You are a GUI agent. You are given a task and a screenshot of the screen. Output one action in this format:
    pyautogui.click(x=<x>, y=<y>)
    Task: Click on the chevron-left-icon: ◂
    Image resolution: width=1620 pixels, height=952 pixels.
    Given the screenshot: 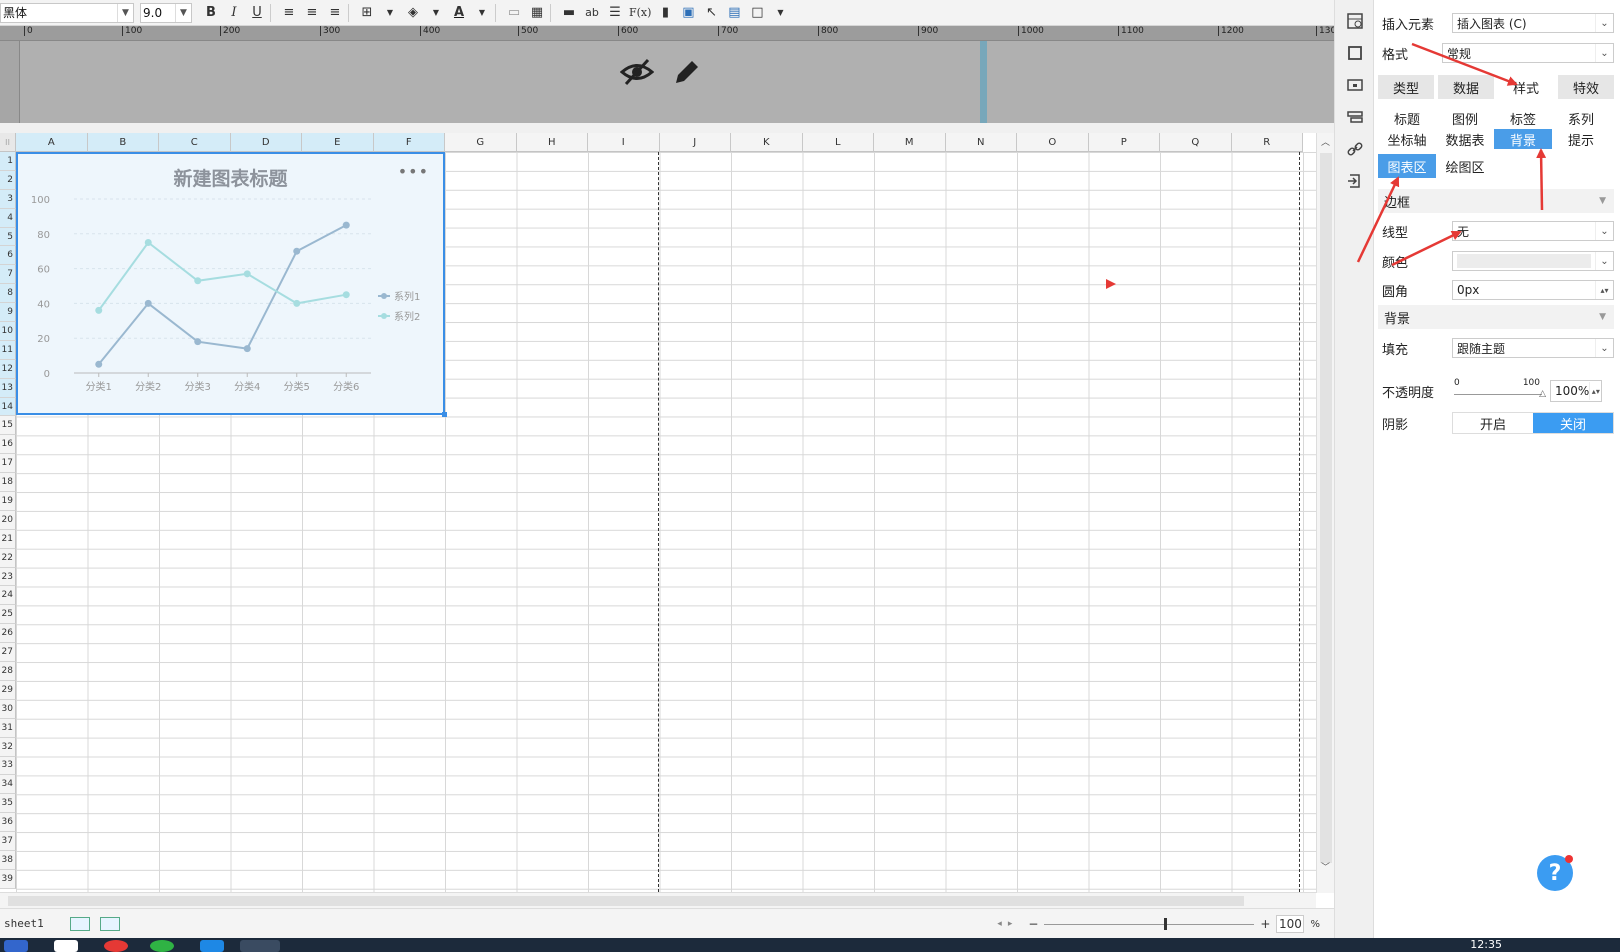 What is the action you would take?
    pyautogui.click(x=999, y=924)
    